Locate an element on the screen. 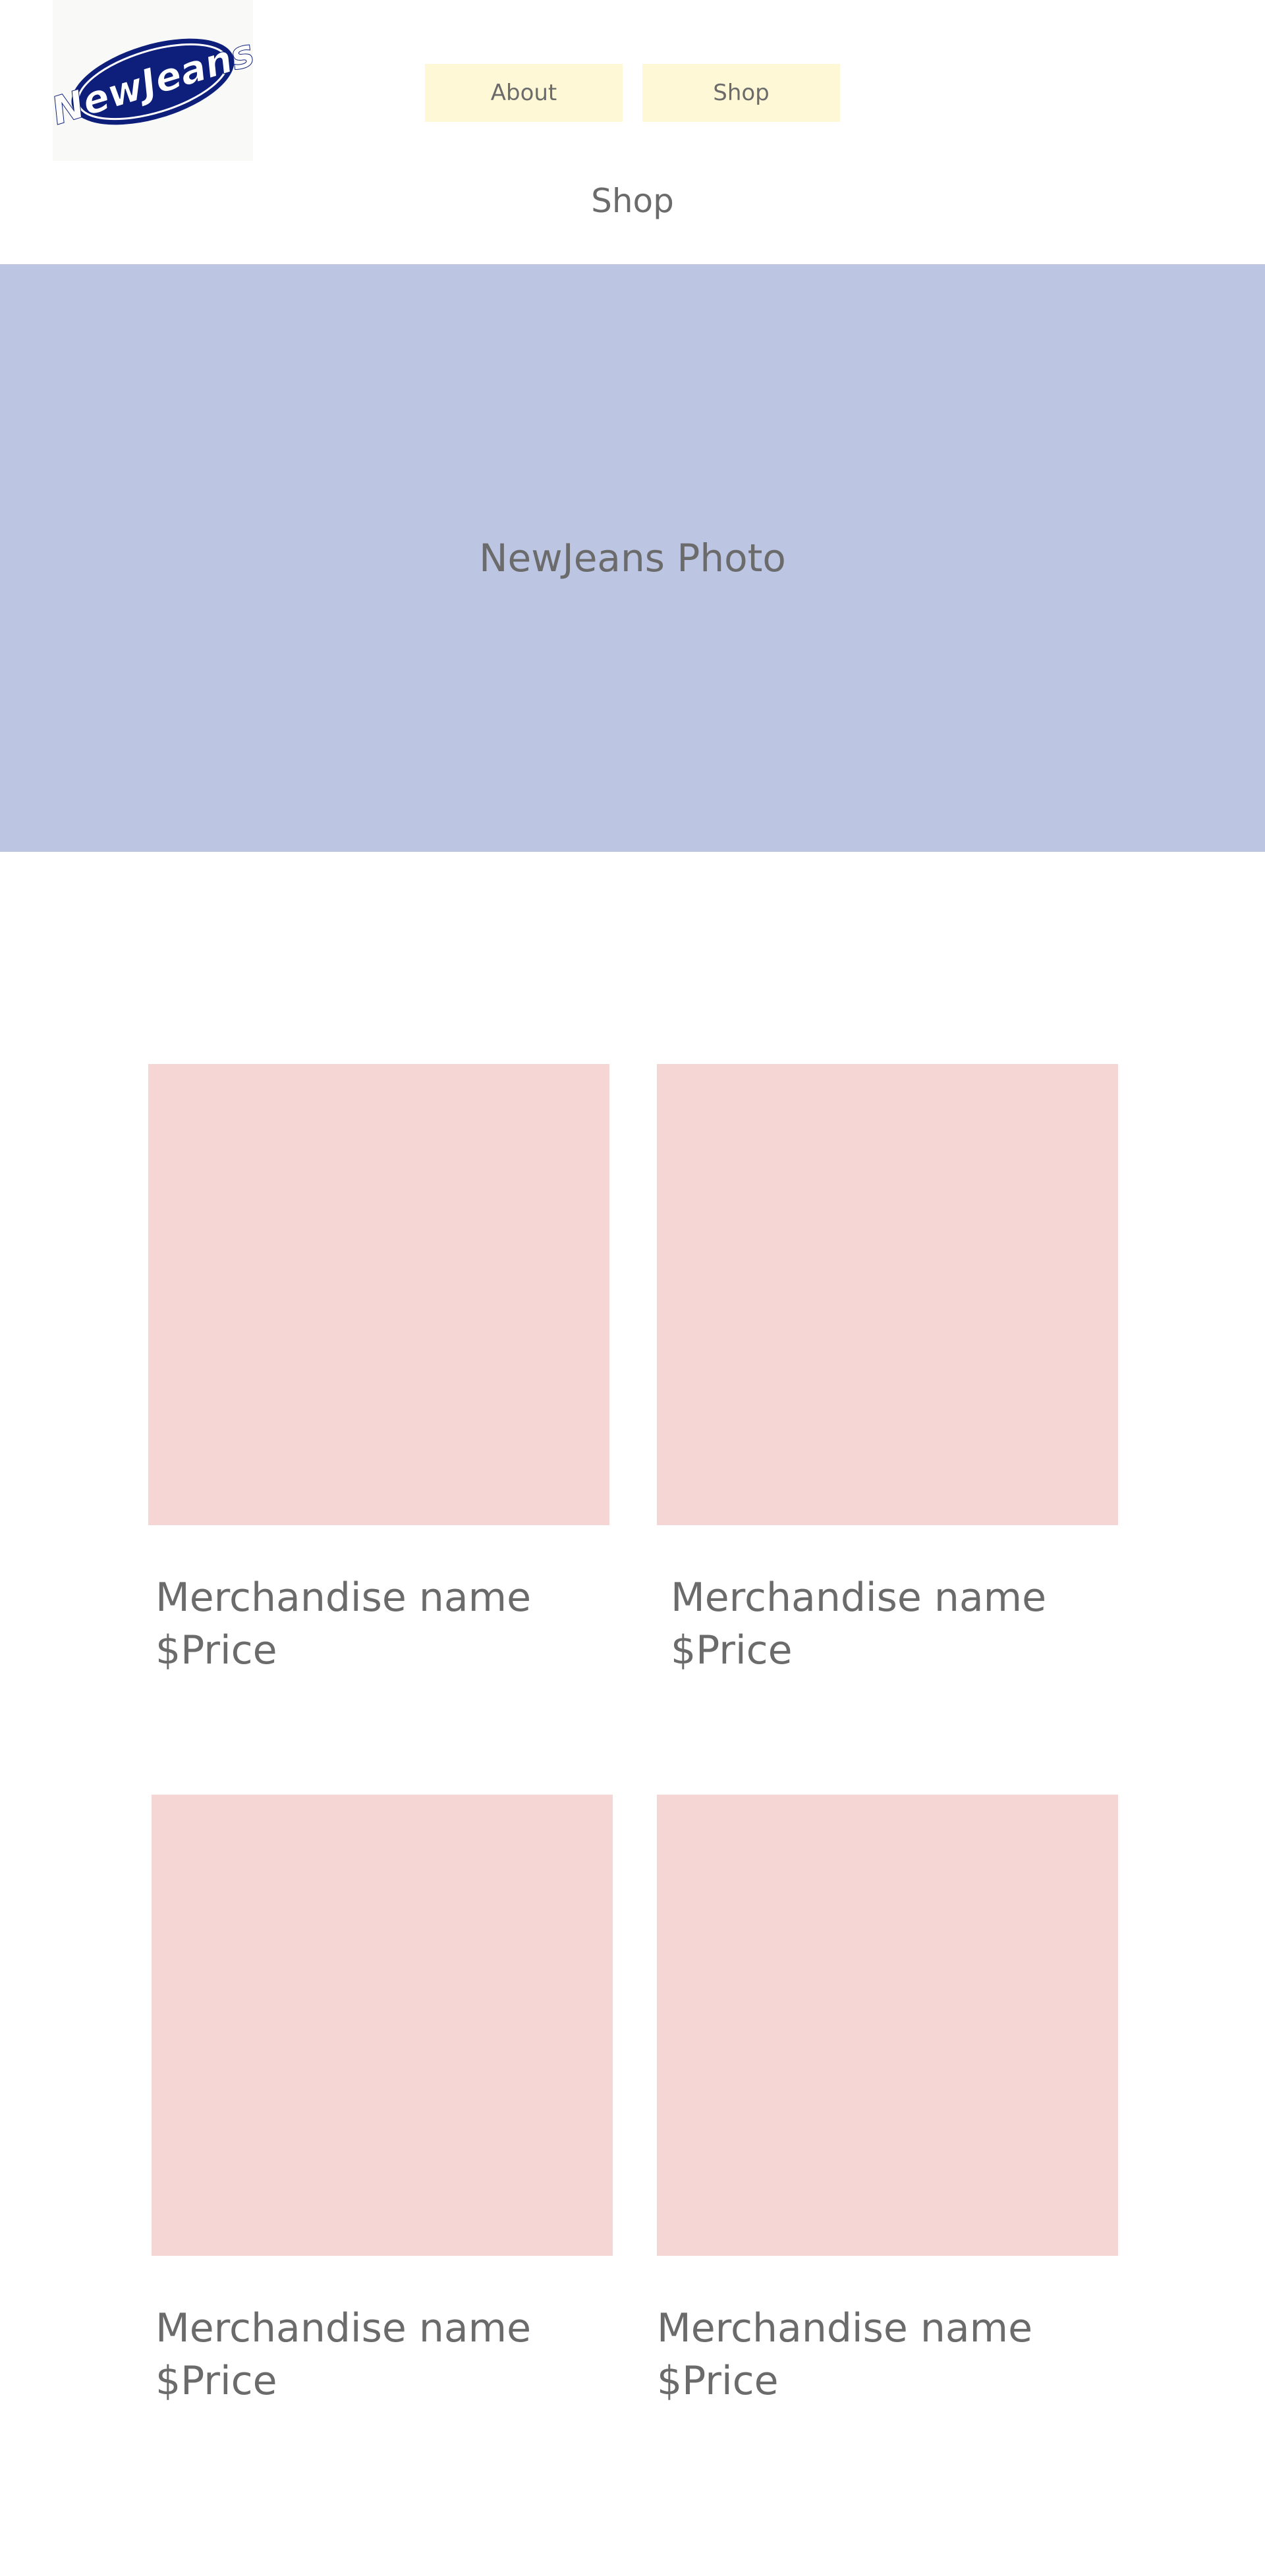 The image size is (1265, 2576). newjeans-logo: NewJeans is located at coordinates (153, 80).